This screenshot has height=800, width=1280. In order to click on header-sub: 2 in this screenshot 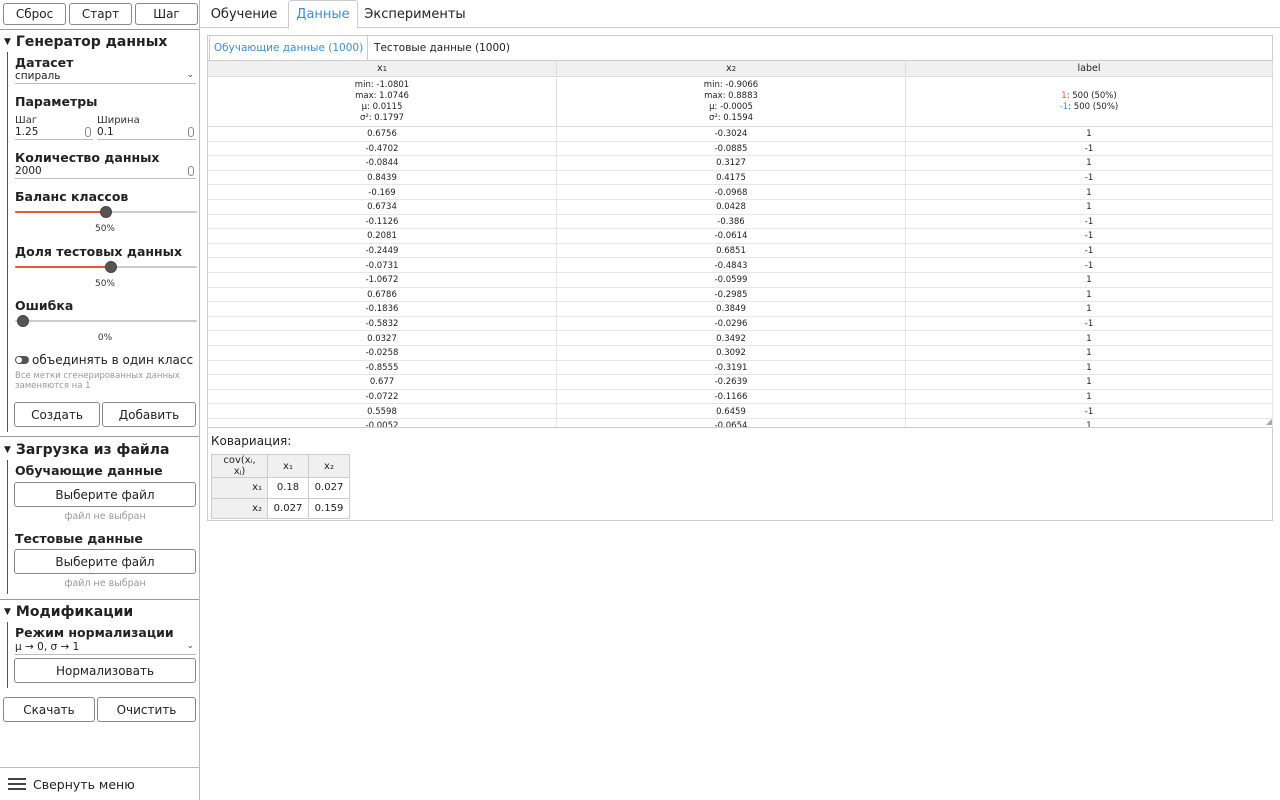, I will do `click(734, 68)`.